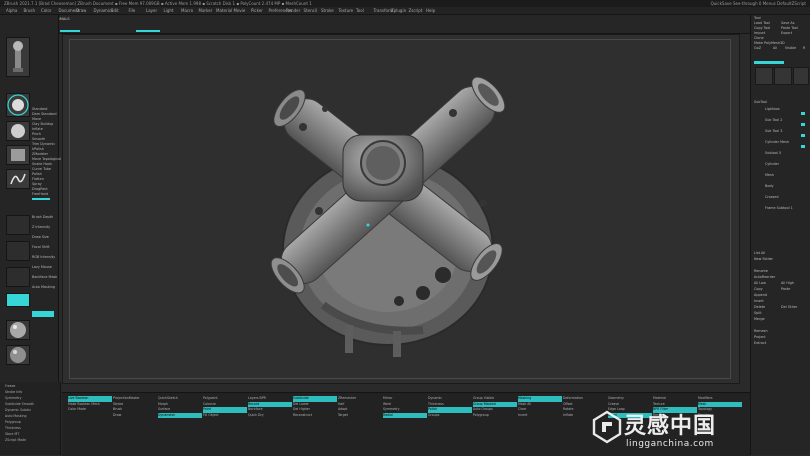 The width and height of the screenshot is (810, 456). Describe the element at coordinates (38, 139) in the screenshot. I see `left-label: Smooth` at that location.